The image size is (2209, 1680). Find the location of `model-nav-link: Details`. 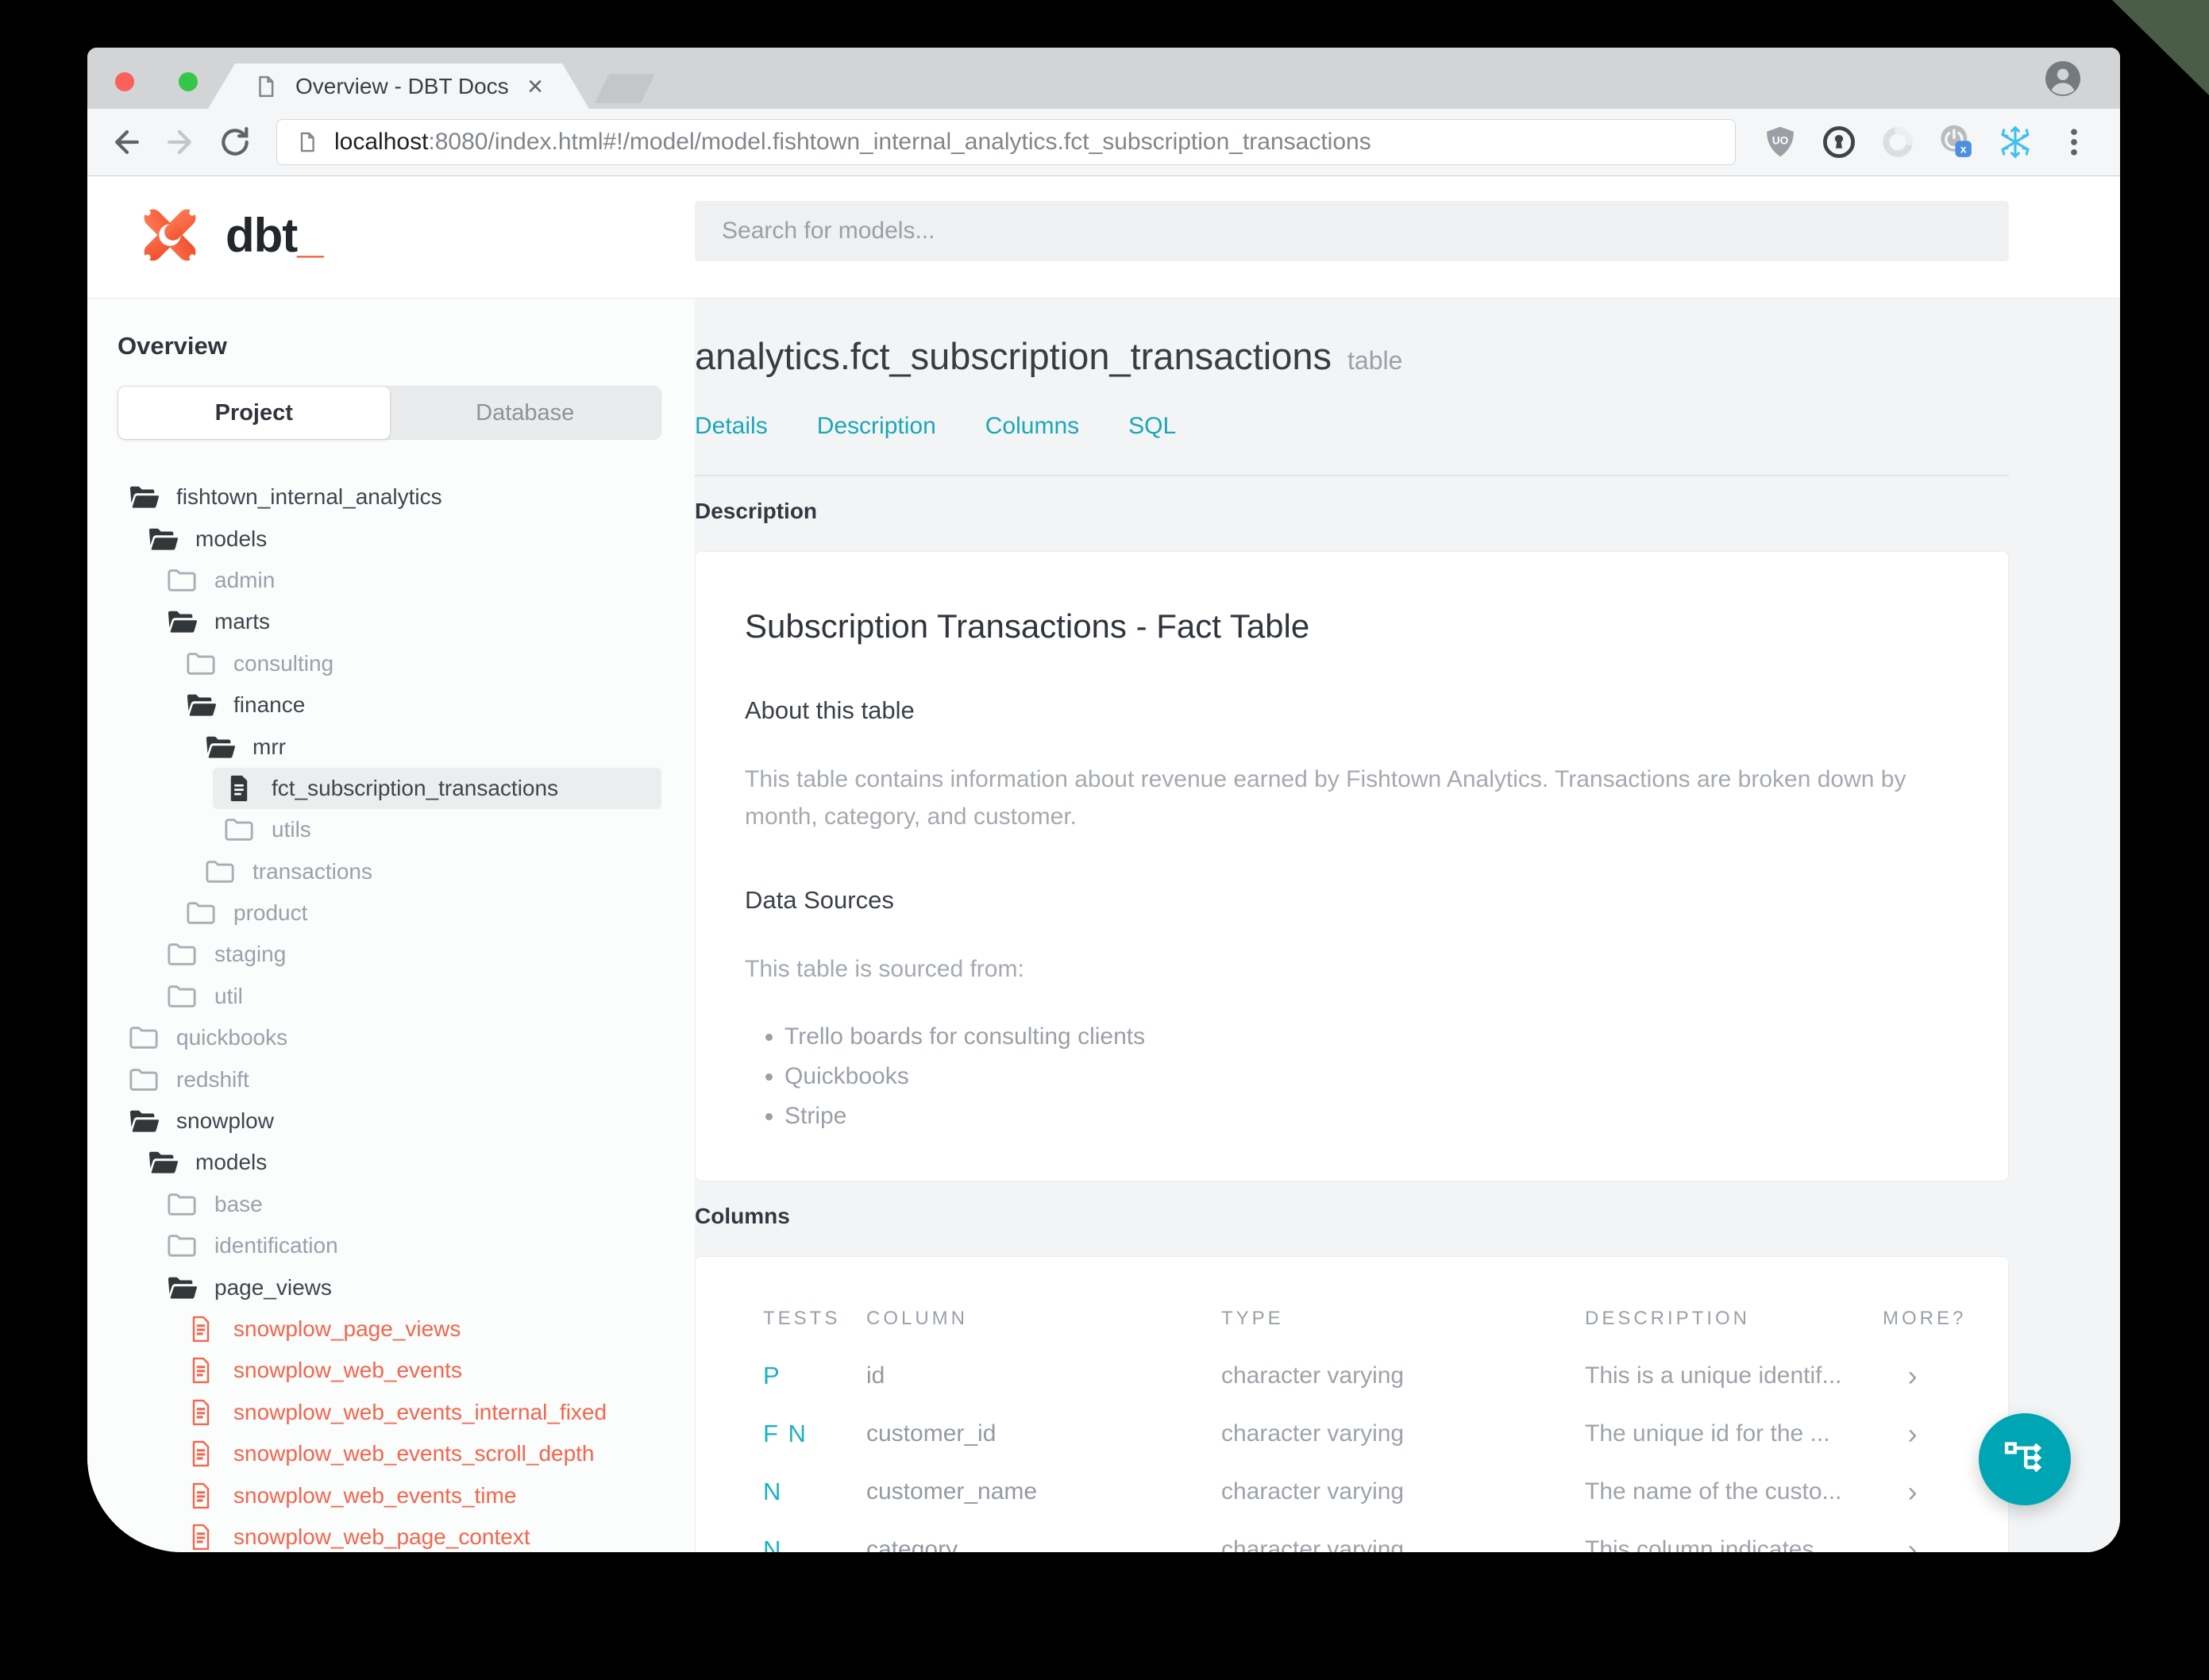

model-nav-link: Details is located at coordinates (731, 426).